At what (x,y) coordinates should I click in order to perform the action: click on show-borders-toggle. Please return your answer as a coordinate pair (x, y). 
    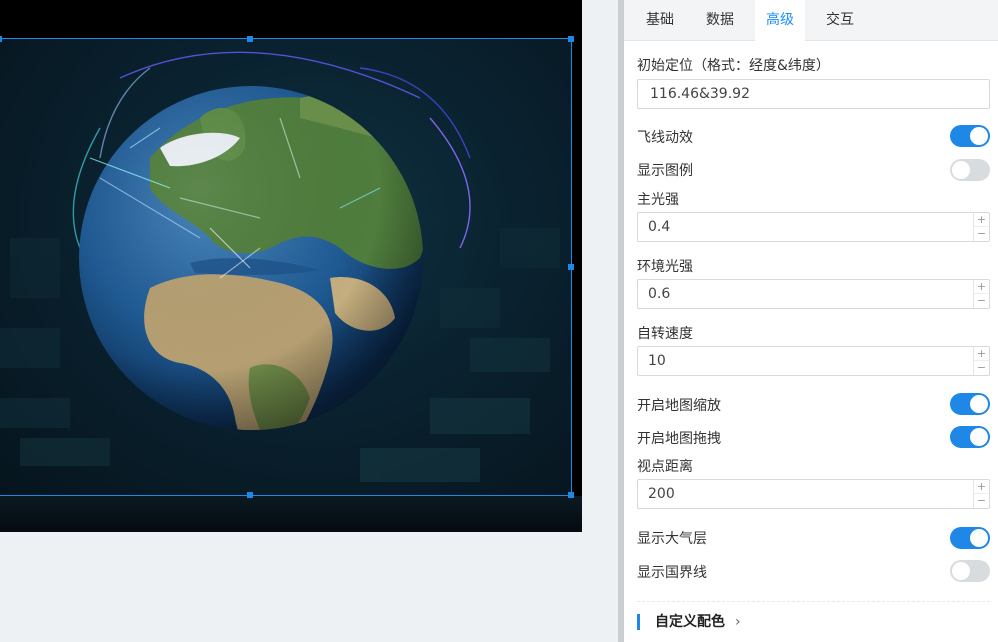
    Looking at the image, I should click on (970, 571).